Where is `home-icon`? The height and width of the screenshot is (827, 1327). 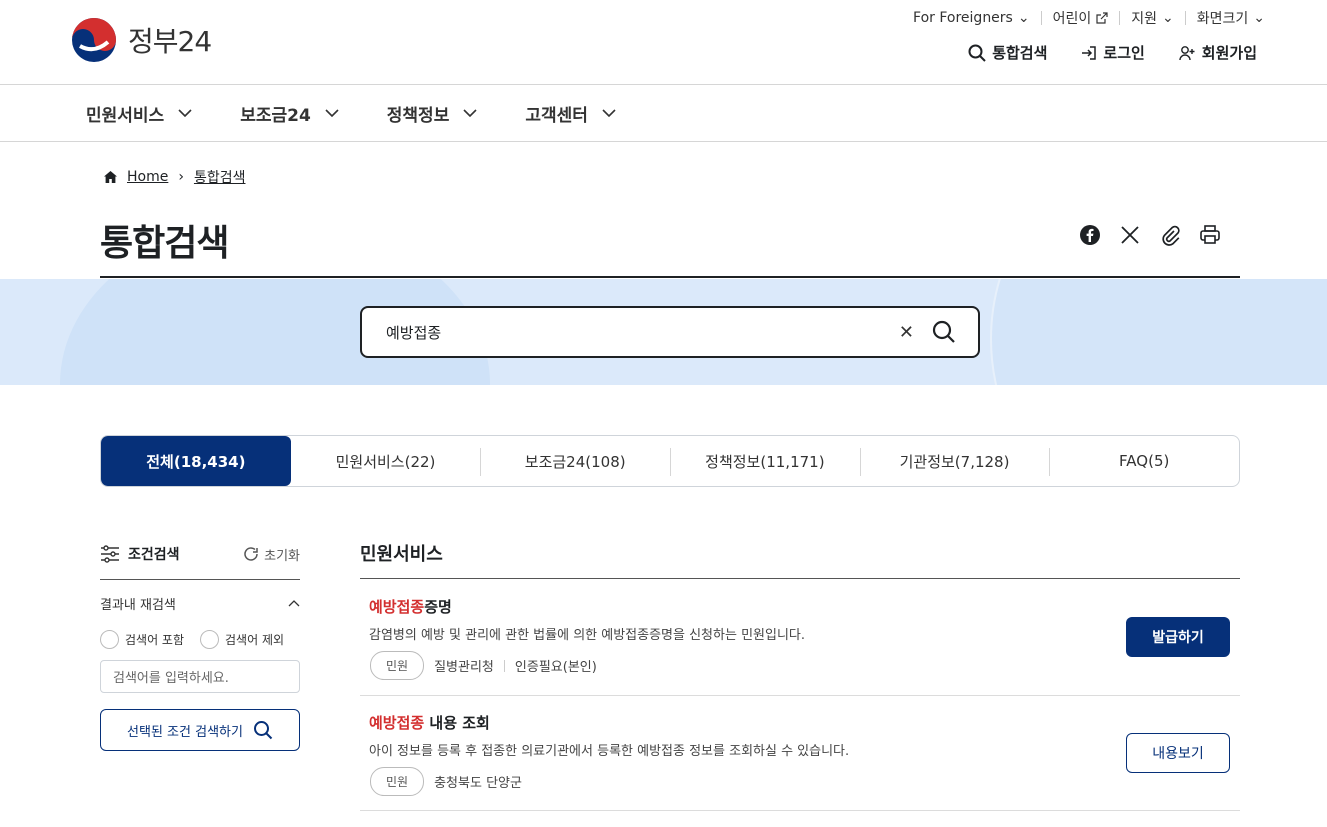 home-icon is located at coordinates (110, 177).